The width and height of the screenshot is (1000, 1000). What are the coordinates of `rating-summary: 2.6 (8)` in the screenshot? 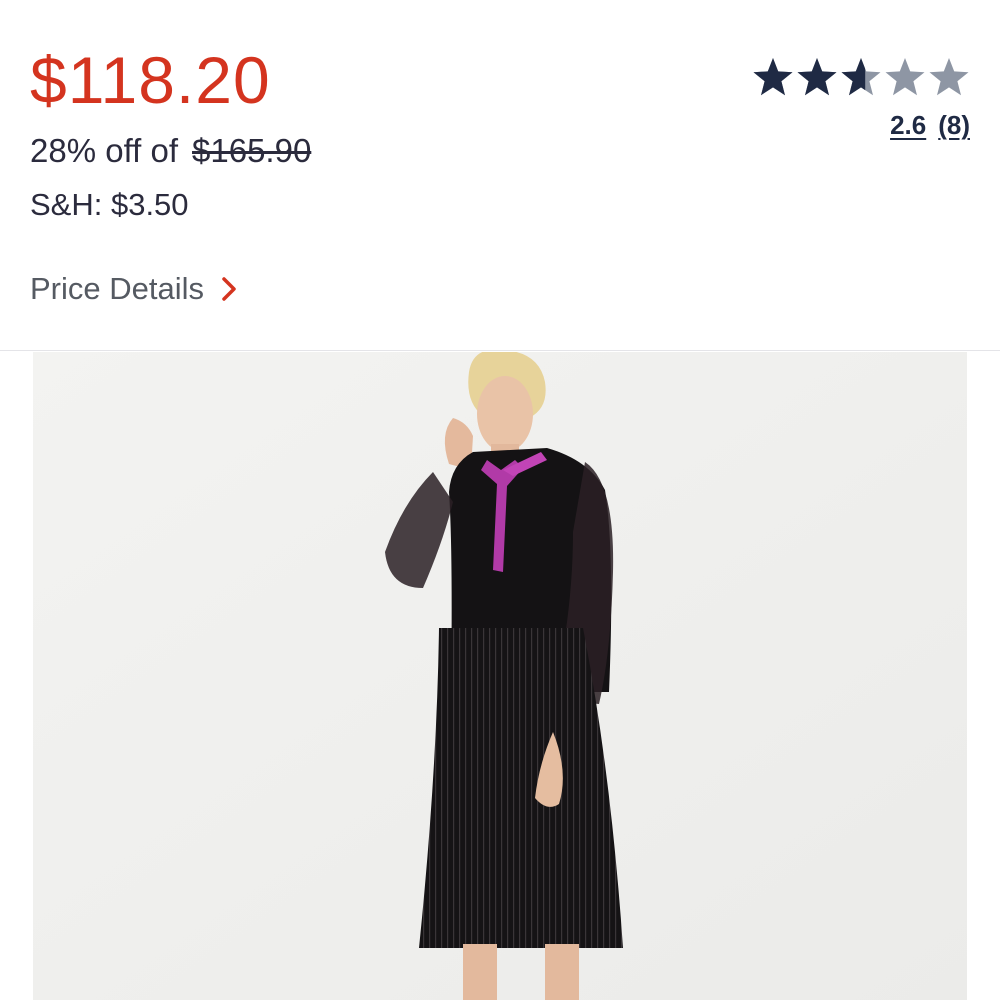 It's located at (861, 98).